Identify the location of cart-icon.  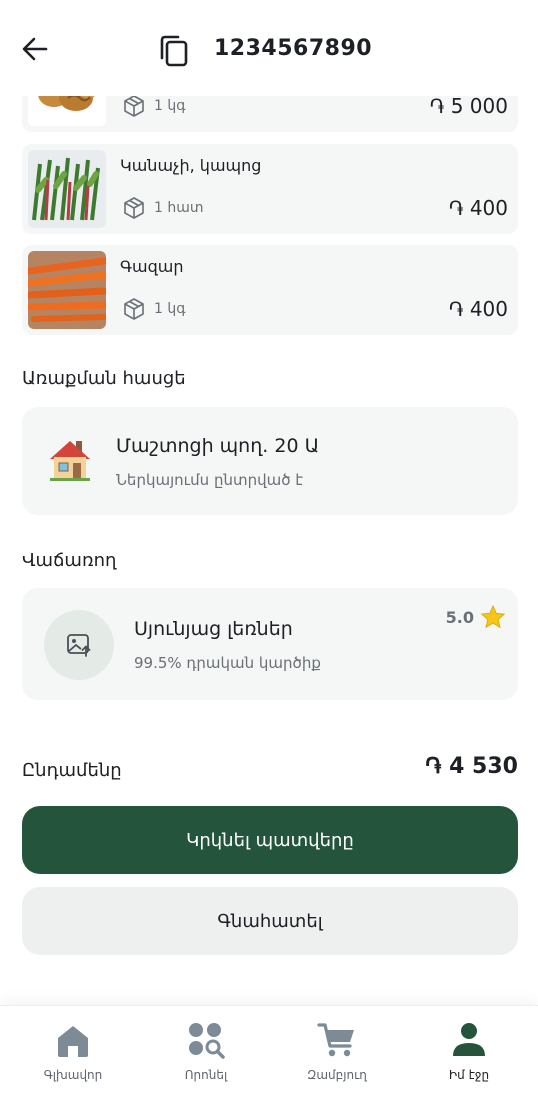
(335, 1040).